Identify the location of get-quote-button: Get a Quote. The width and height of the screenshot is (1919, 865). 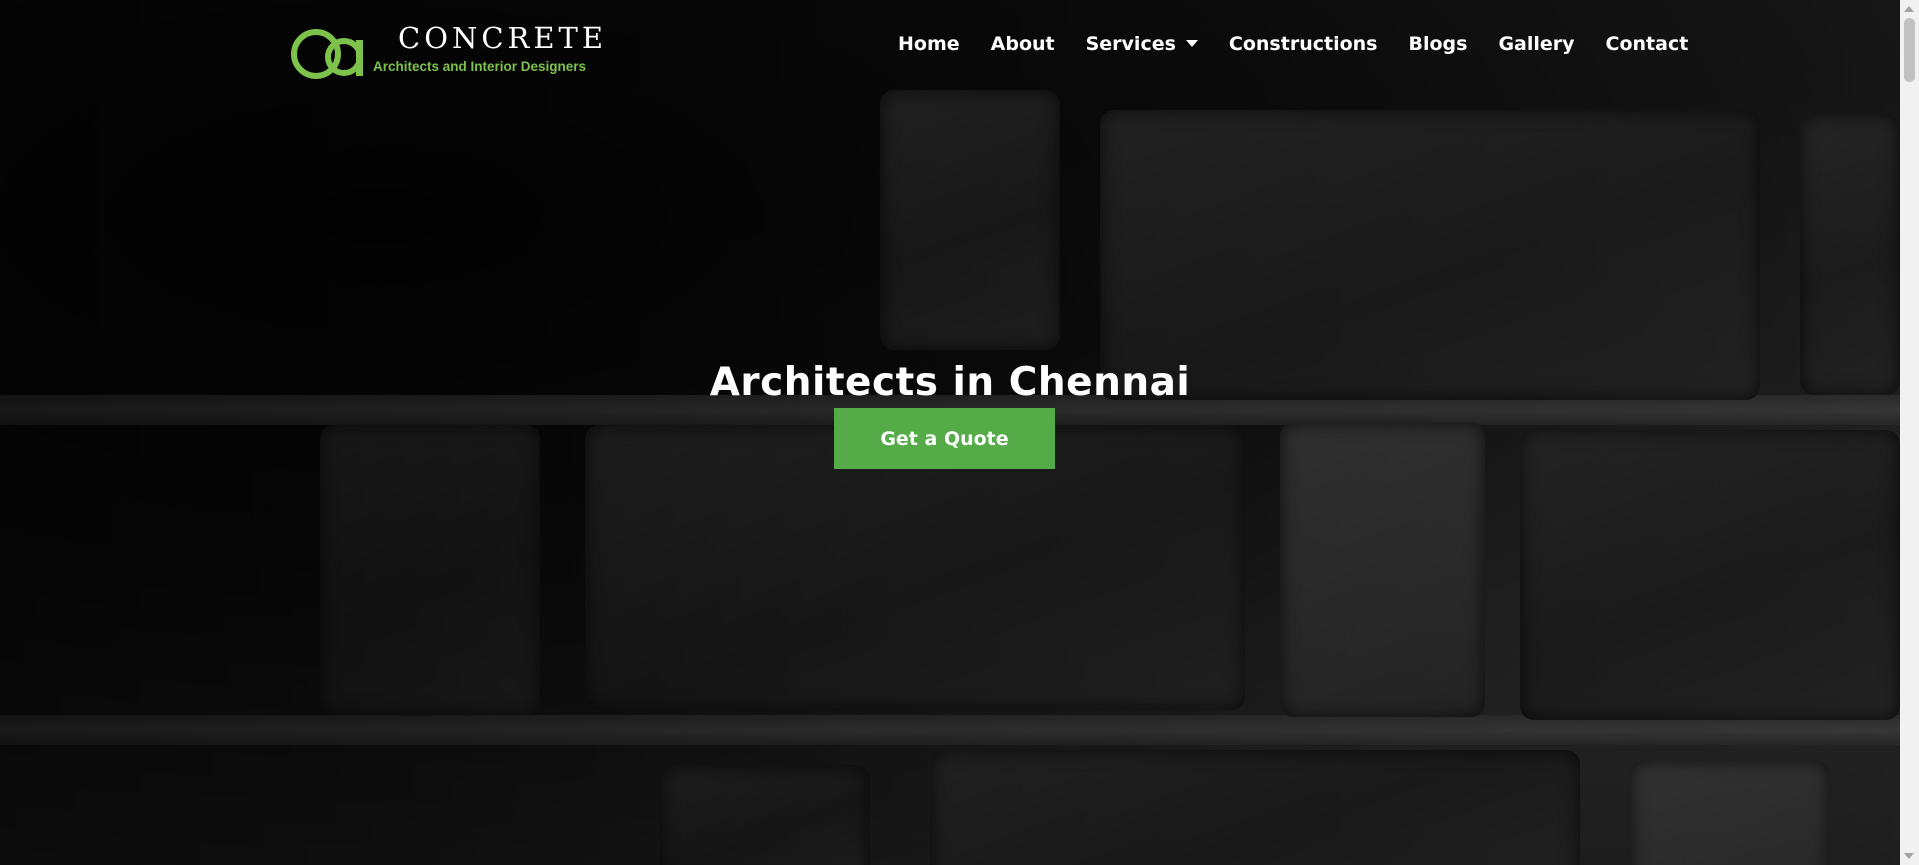
(944, 438).